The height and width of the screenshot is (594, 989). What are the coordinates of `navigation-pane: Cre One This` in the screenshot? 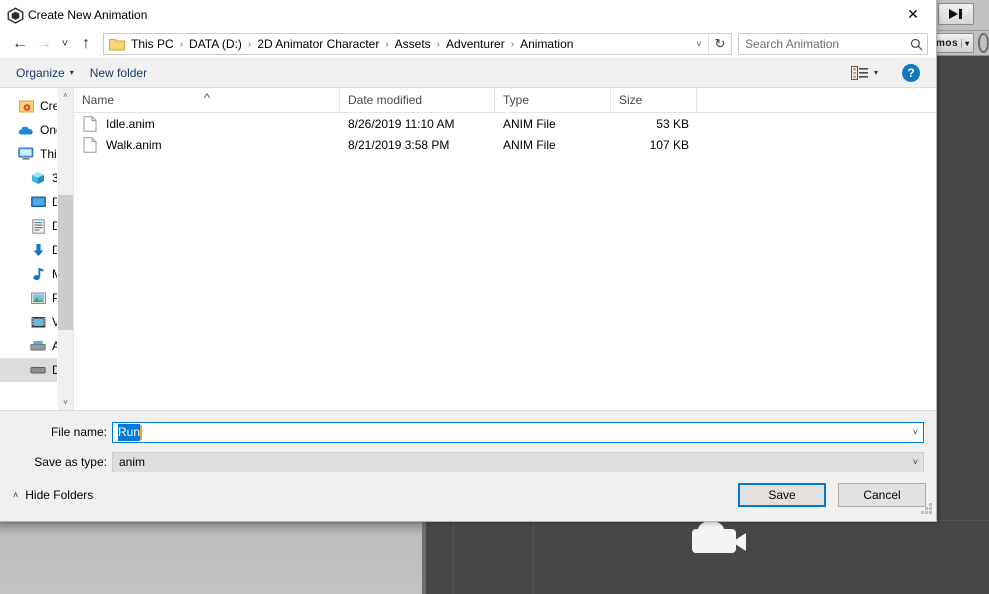 It's located at (28, 249).